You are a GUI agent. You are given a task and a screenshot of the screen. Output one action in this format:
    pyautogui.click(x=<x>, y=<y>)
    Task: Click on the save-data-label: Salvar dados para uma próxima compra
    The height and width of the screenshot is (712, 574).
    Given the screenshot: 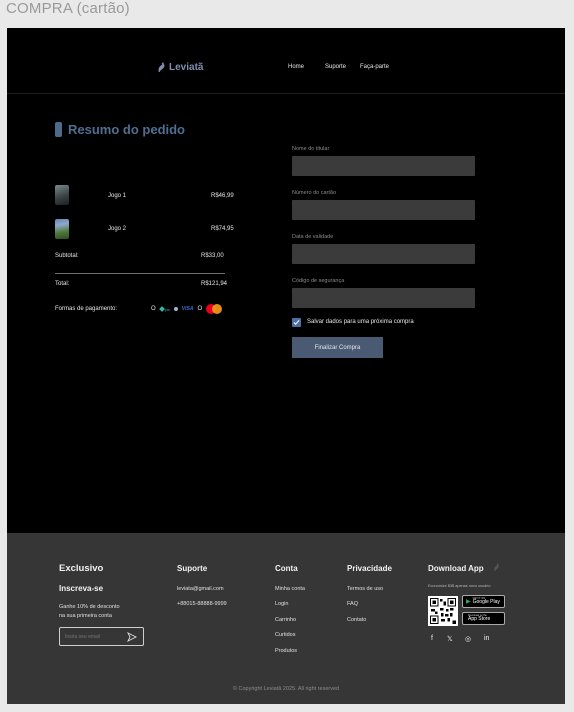 What is the action you would take?
    pyautogui.click(x=360, y=322)
    